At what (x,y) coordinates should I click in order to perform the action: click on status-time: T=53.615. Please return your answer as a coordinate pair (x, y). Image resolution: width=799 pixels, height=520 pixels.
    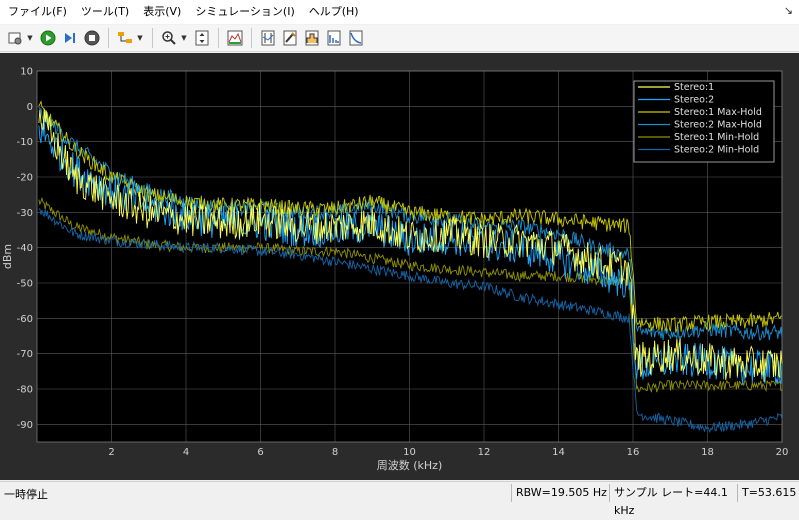
    Looking at the image, I should click on (768, 493).